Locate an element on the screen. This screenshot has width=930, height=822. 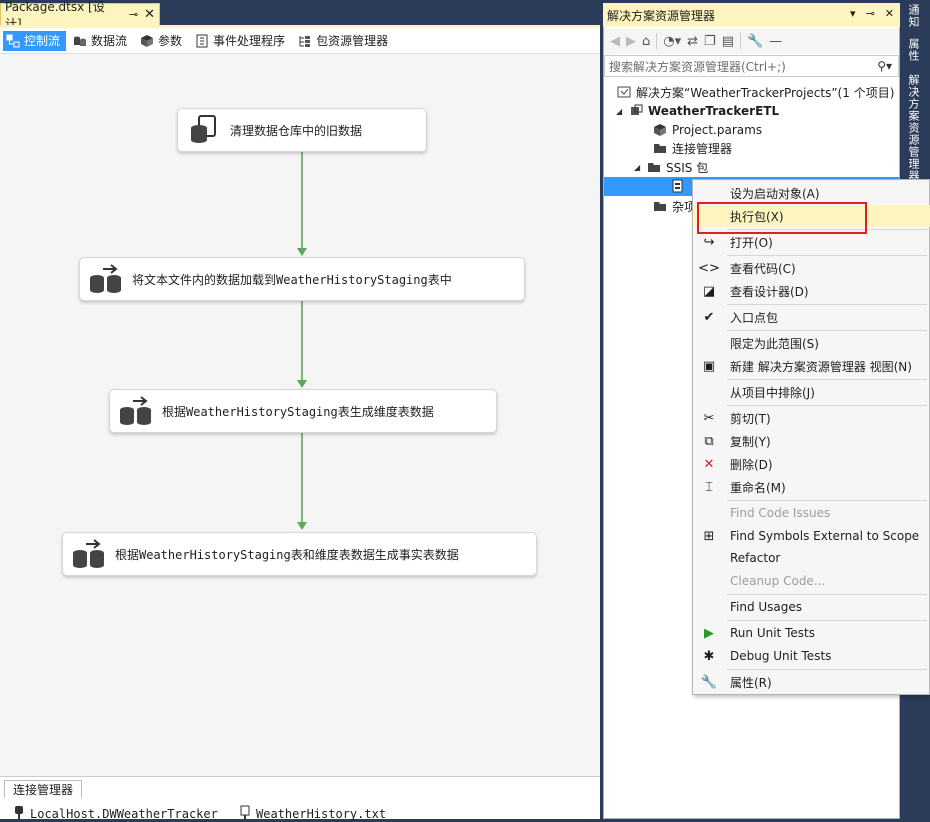
connection-label: LocalHost.DWWeatherTracker is located at coordinates (124, 813).